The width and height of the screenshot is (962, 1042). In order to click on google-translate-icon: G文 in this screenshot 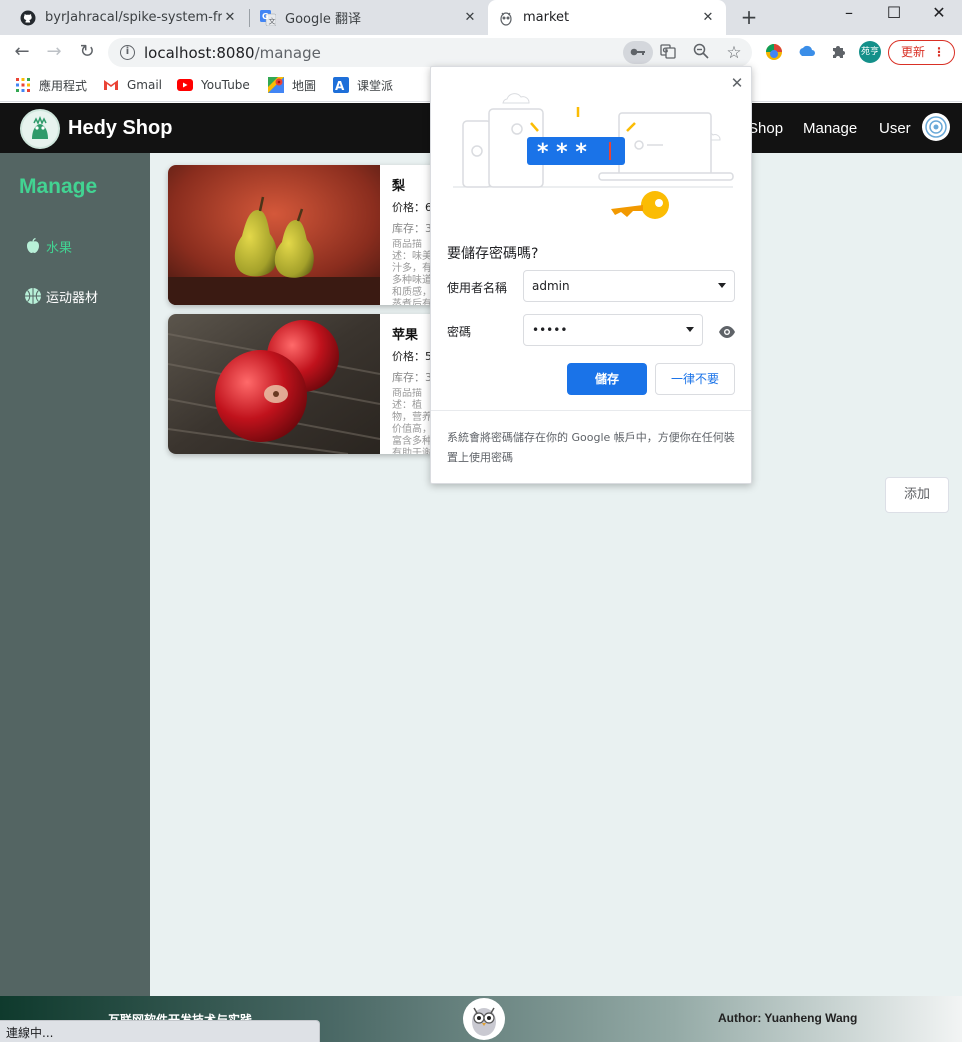, I will do `click(268, 17)`.